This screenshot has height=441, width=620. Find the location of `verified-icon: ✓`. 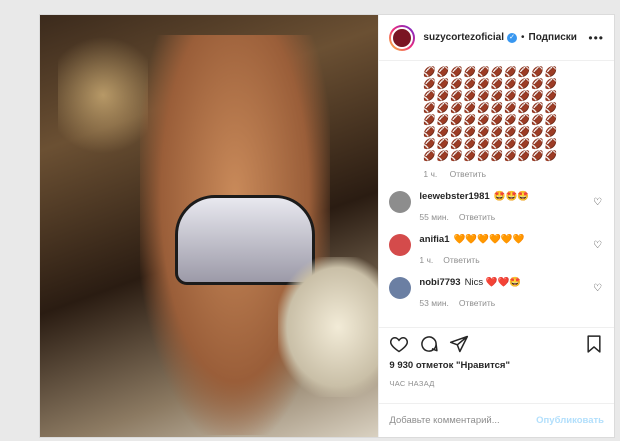

verified-icon: ✓ is located at coordinates (512, 37).